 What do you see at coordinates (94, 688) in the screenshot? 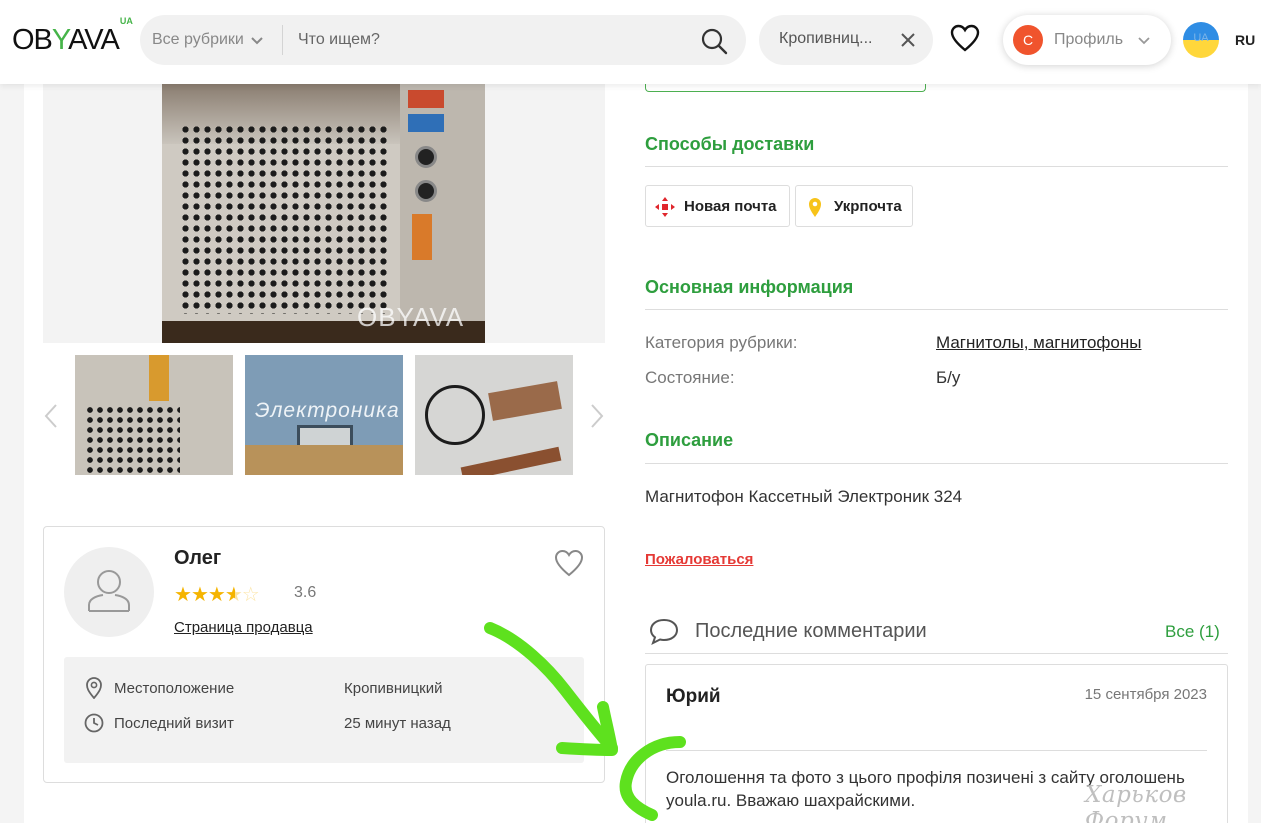
I see `location-pin-icon` at bounding box center [94, 688].